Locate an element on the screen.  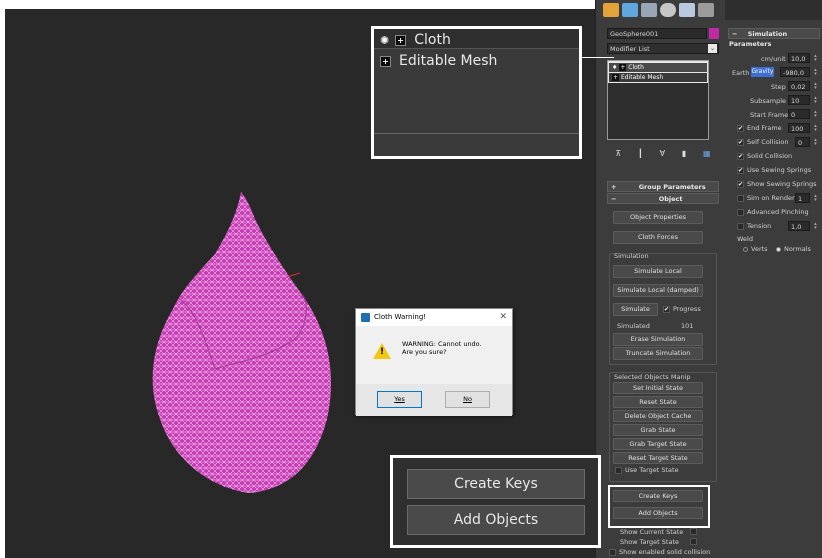
motion-tab-icon is located at coordinates (668, 10).